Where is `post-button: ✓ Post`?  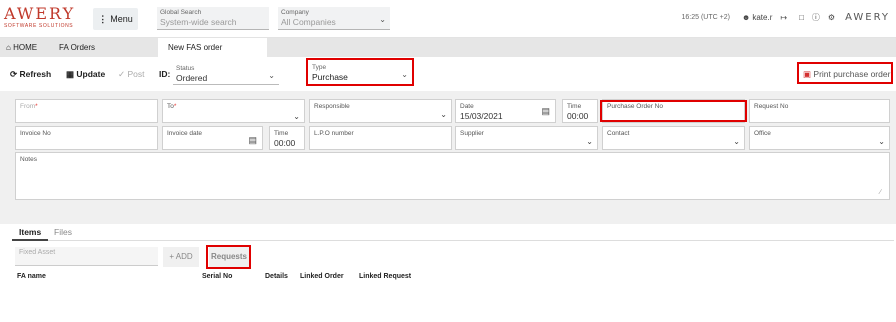 post-button: ✓ Post is located at coordinates (131, 74).